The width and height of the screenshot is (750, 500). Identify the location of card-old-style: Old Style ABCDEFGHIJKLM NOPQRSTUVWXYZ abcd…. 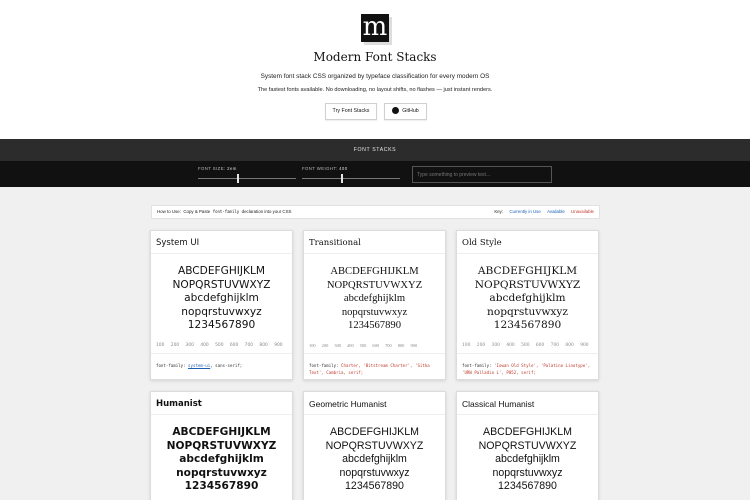
(527, 305).